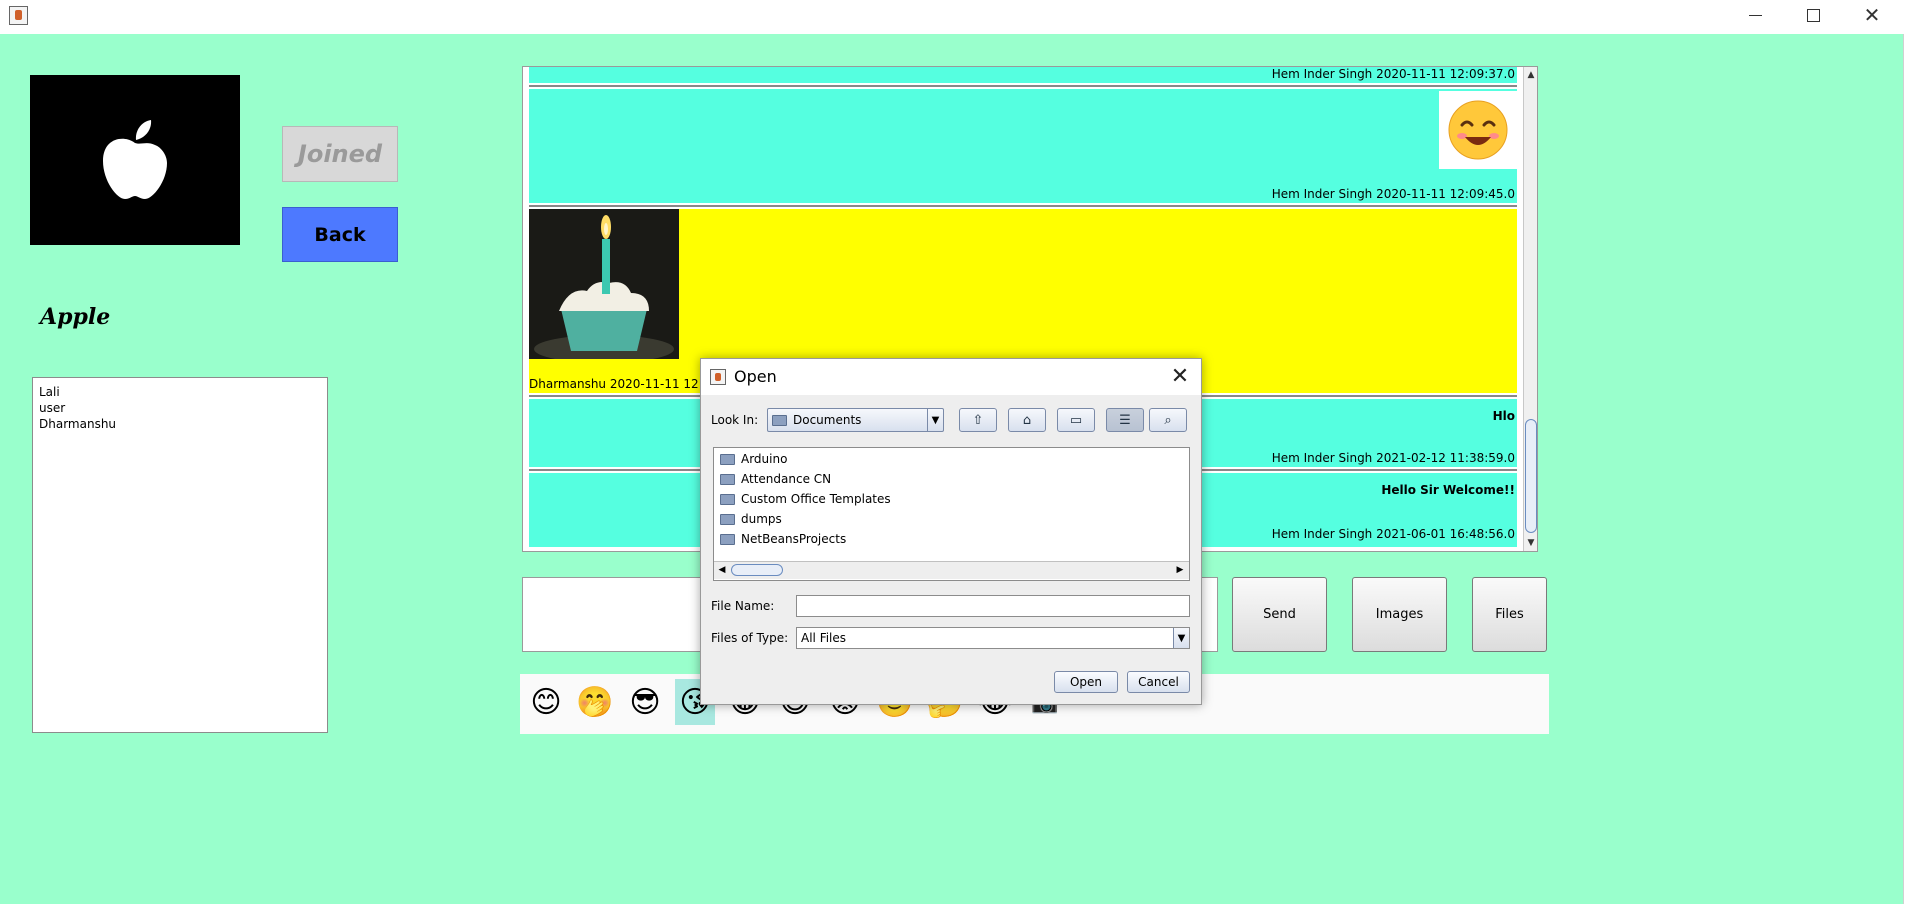 This screenshot has height=904, width=1911. I want to click on up-one-level-button: ⇧, so click(978, 420).